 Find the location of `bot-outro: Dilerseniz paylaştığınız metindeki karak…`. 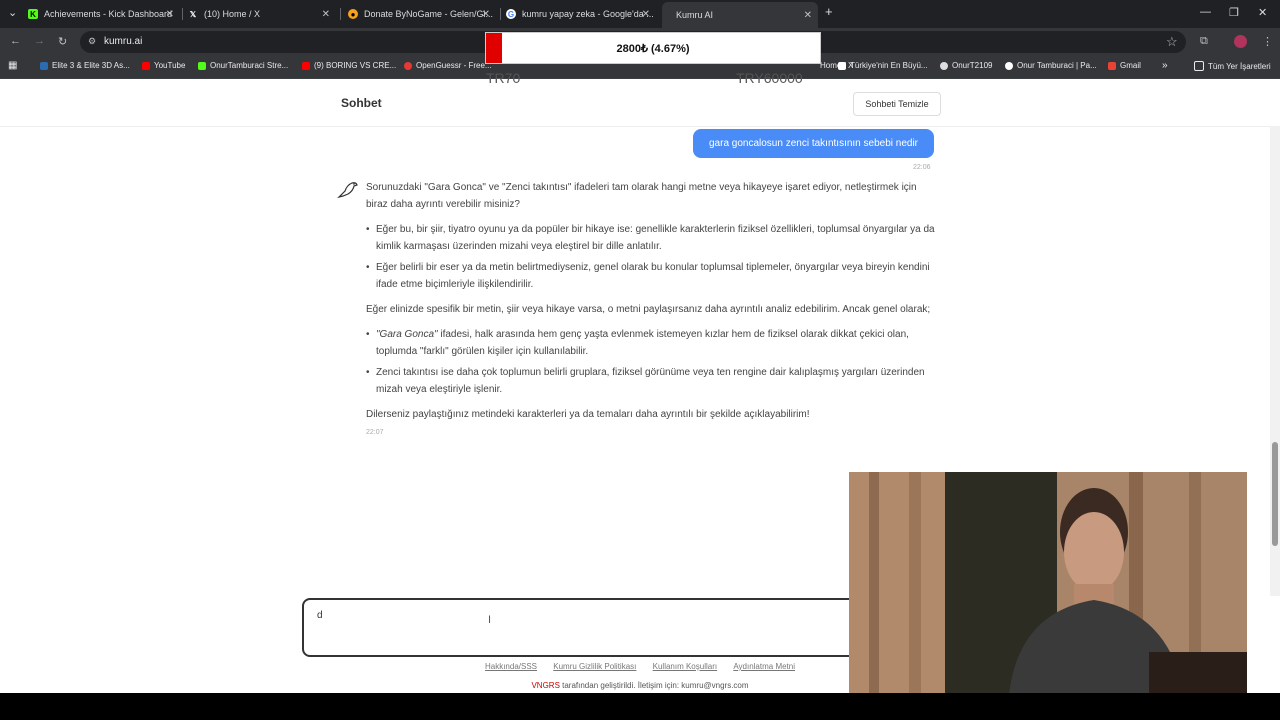

bot-outro: Dilerseniz paylaştığınız metindeki karak… is located at coordinates (588, 414).